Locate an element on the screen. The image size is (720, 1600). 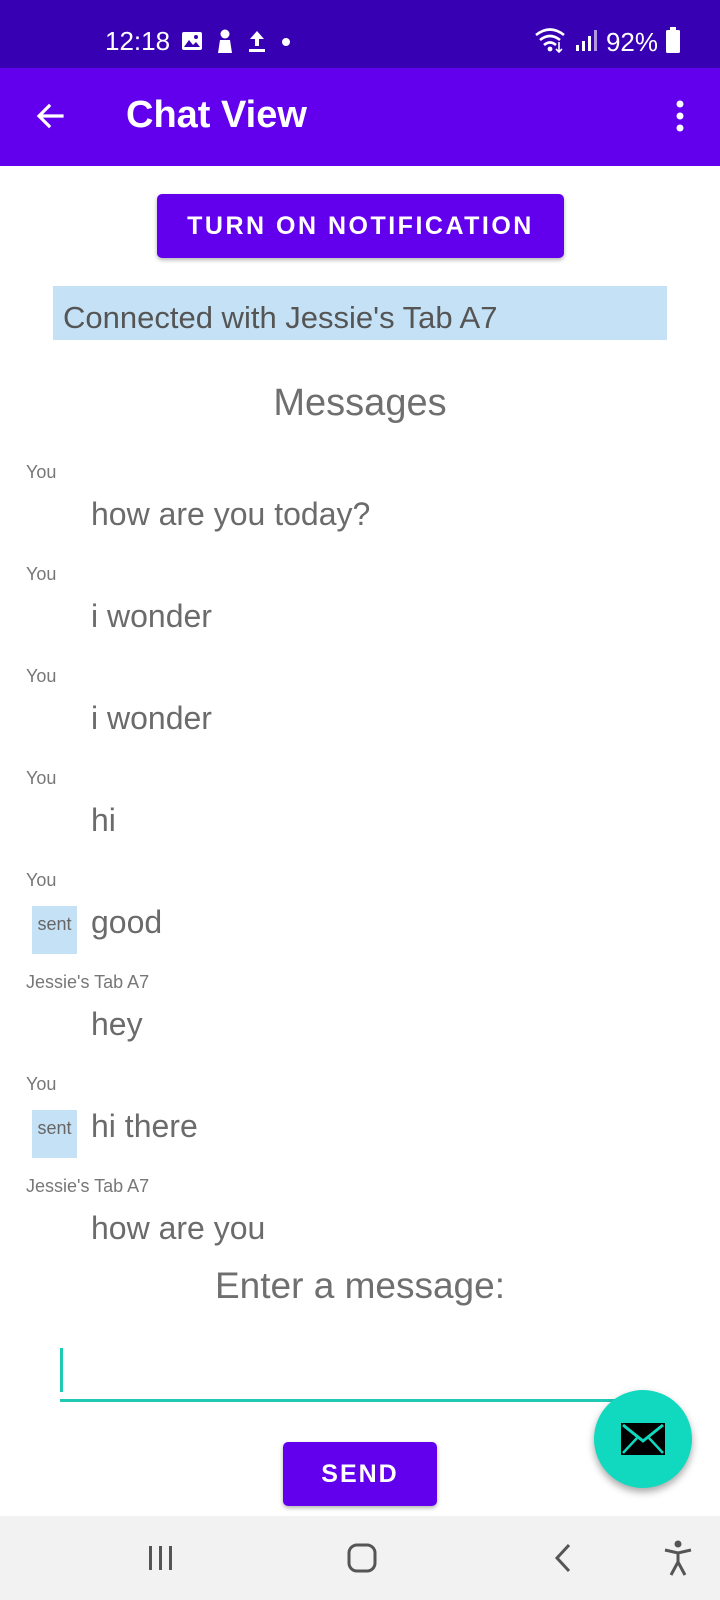
accessibility-icon is located at coordinates (678, 1558).